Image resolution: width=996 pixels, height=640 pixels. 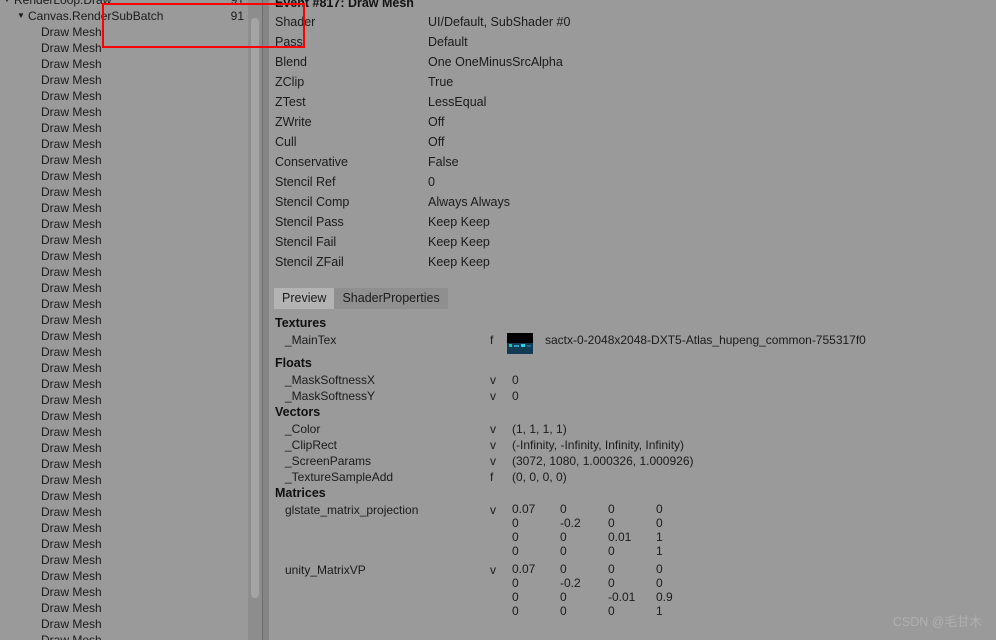 What do you see at coordinates (431, 182) in the screenshot?
I see `render-state-value: 0` at bounding box center [431, 182].